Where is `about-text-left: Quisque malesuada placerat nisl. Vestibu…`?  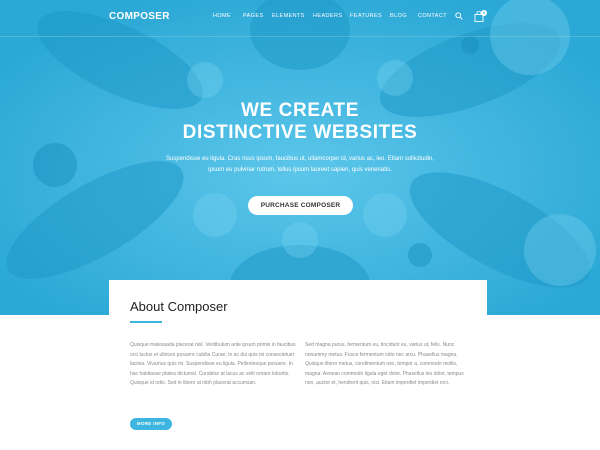 about-text-left: Quisque malesuada placerat nisl. Vestibu… is located at coordinates (213, 364).